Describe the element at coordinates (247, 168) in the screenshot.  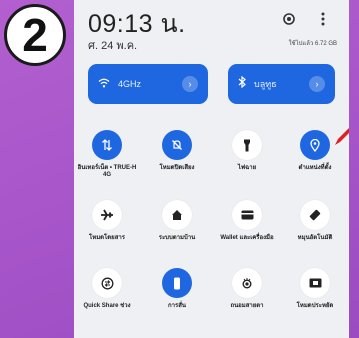
I see `toggle-label: ไฟฉาย` at that location.